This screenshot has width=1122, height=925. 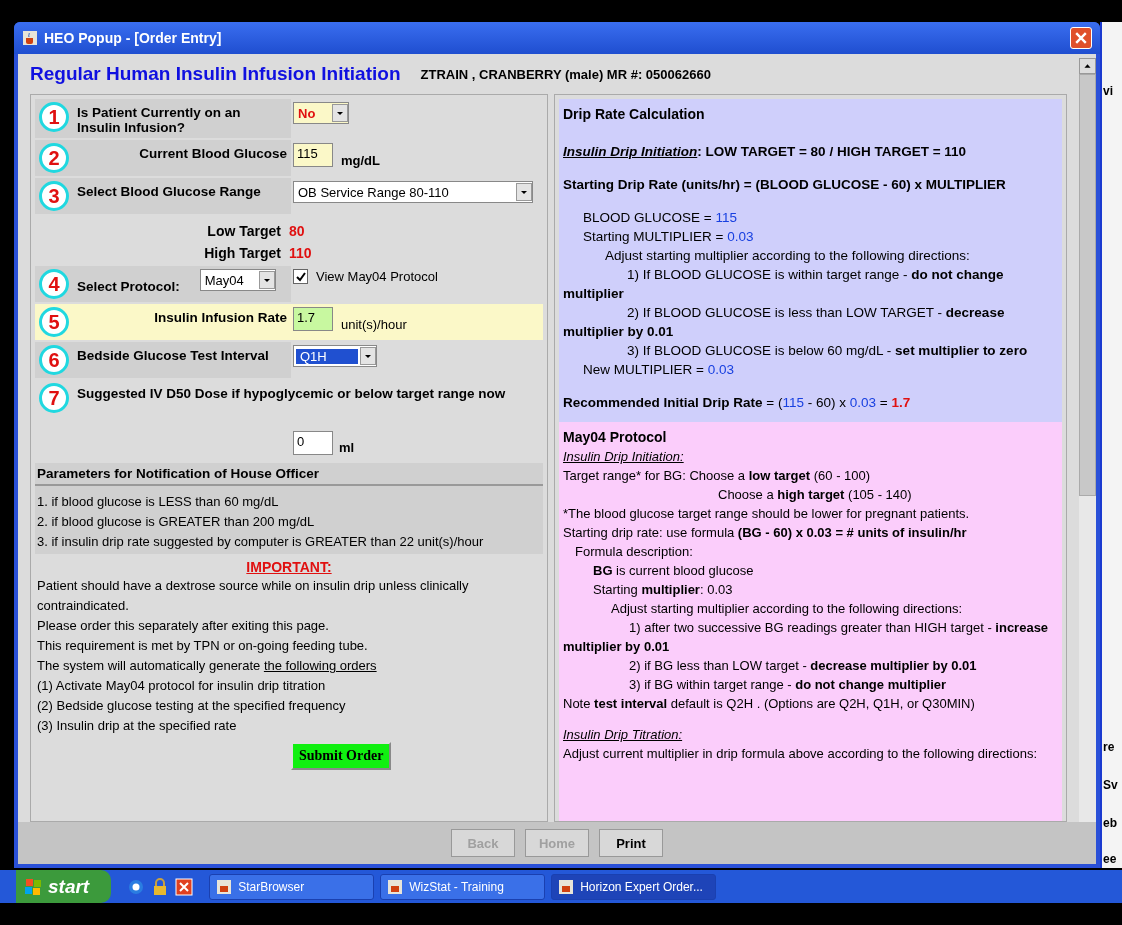 What do you see at coordinates (673, 571) in the screenshot?
I see `protocol-text: BG is current blood glucose` at bounding box center [673, 571].